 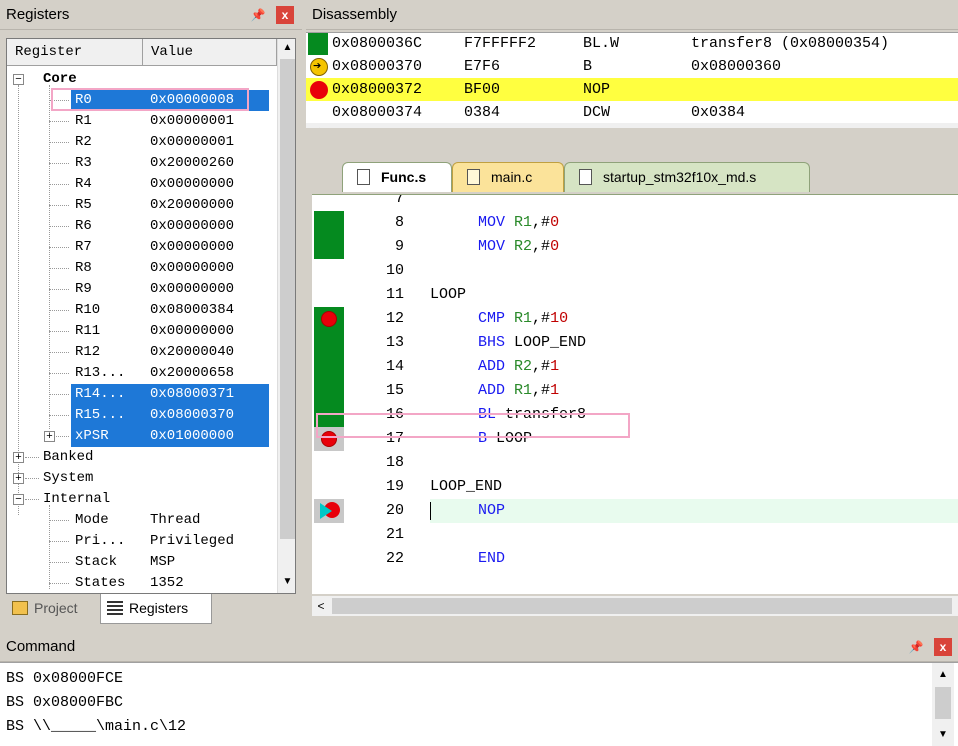 I want to click on register-row: + xPSR 0x01000000, so click(x=142, y=436).